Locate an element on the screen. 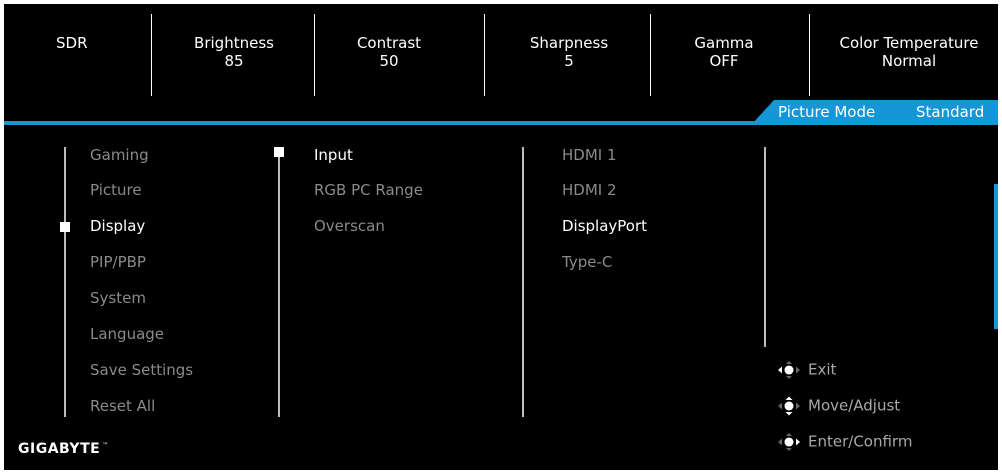 Image resolution: width=1002 pixels, height=474 pixels. gigabyte-logo: GIGABYTE ™ is located at coordinates (63, 449).